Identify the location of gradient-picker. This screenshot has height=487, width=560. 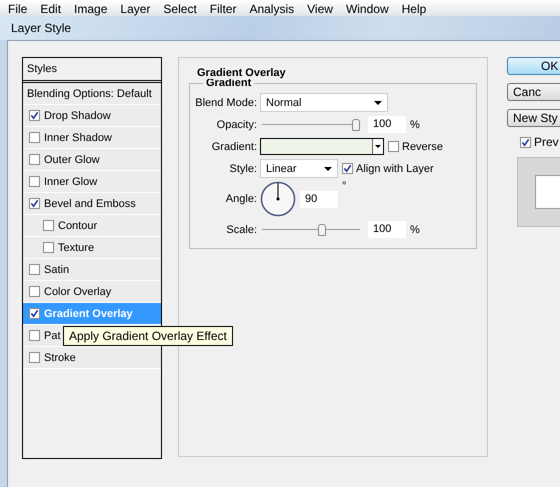
(322, 146).